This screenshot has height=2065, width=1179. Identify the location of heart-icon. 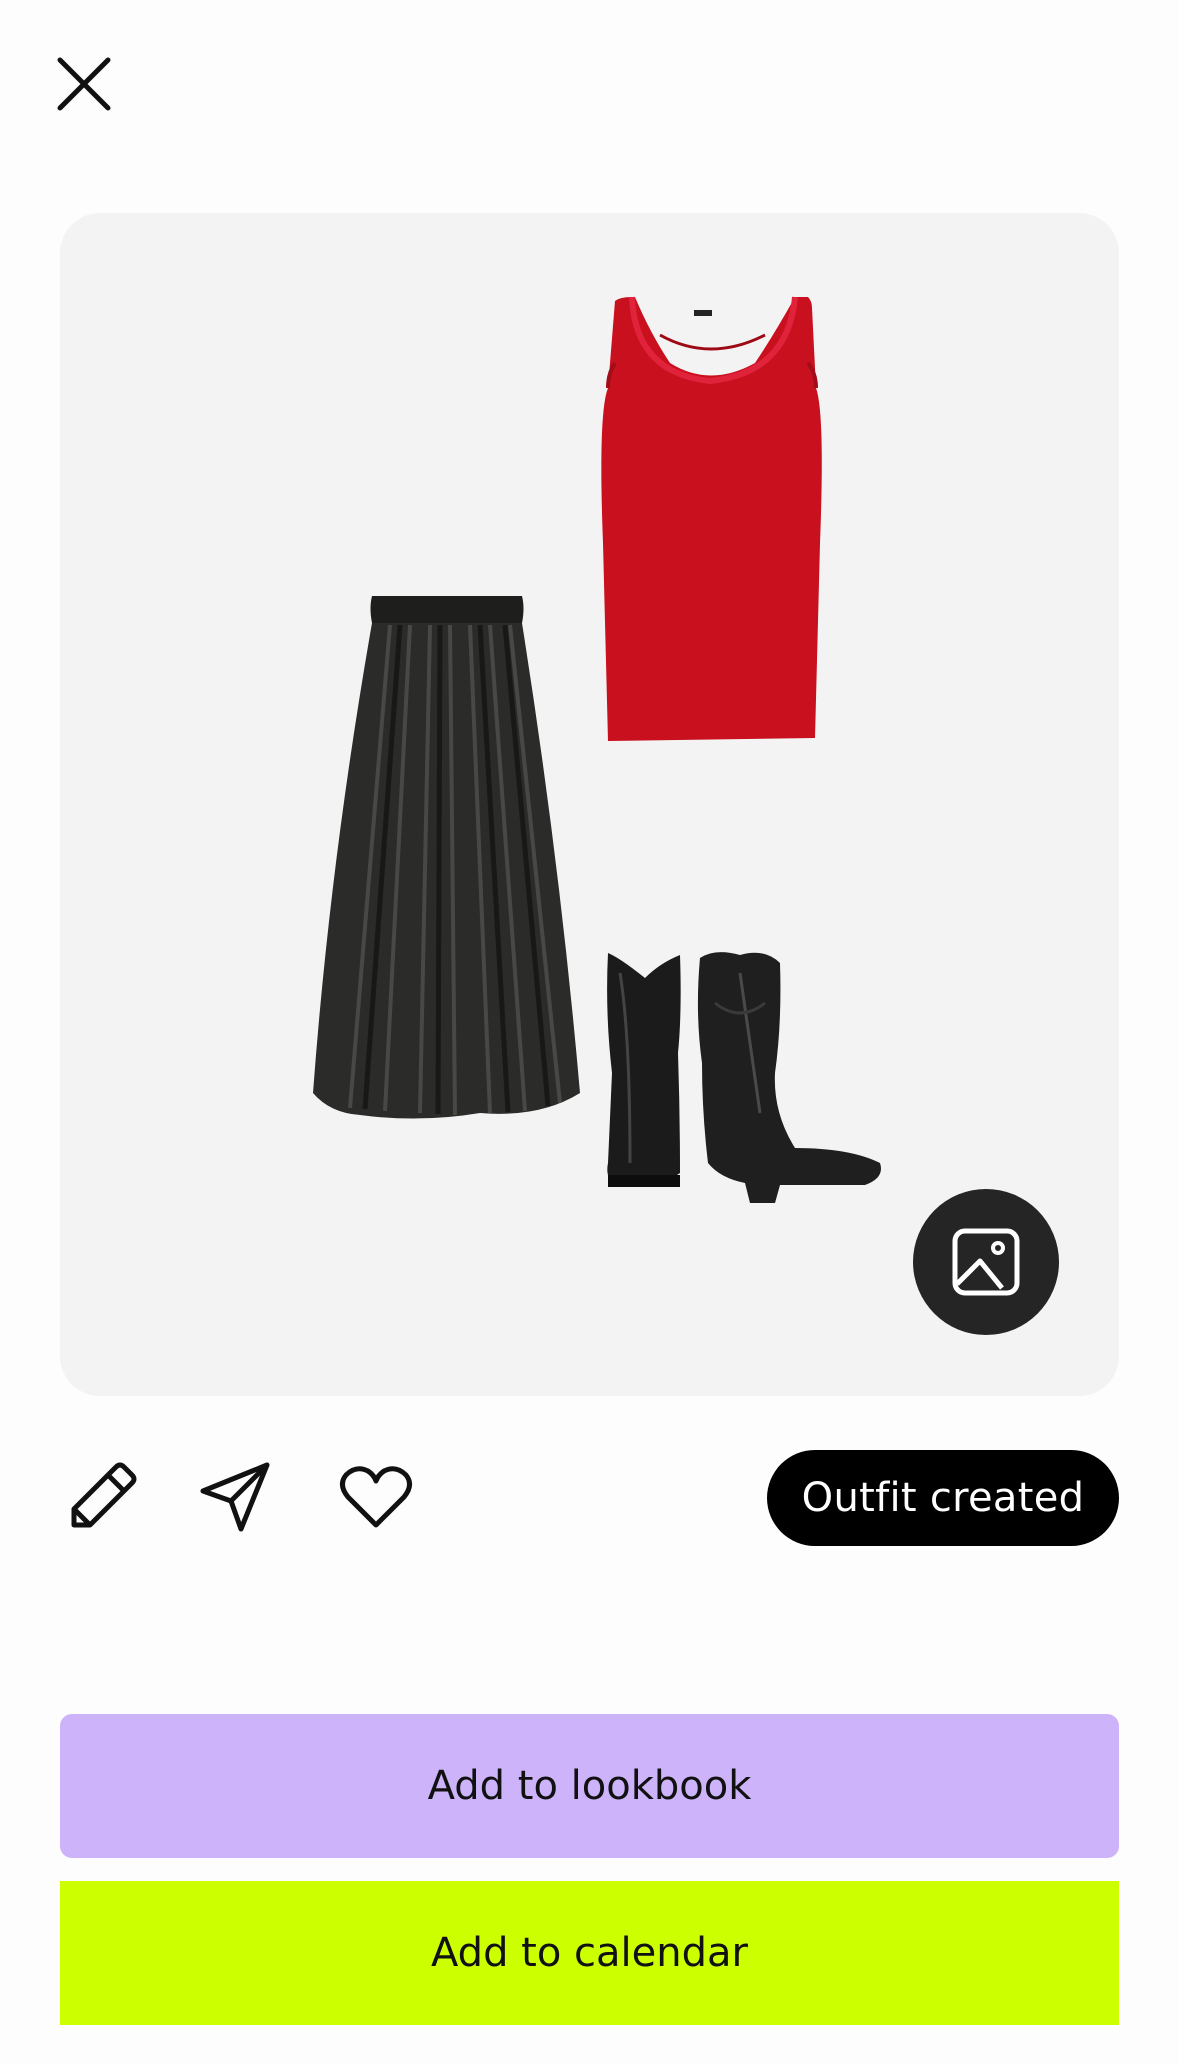
(376, 1497).